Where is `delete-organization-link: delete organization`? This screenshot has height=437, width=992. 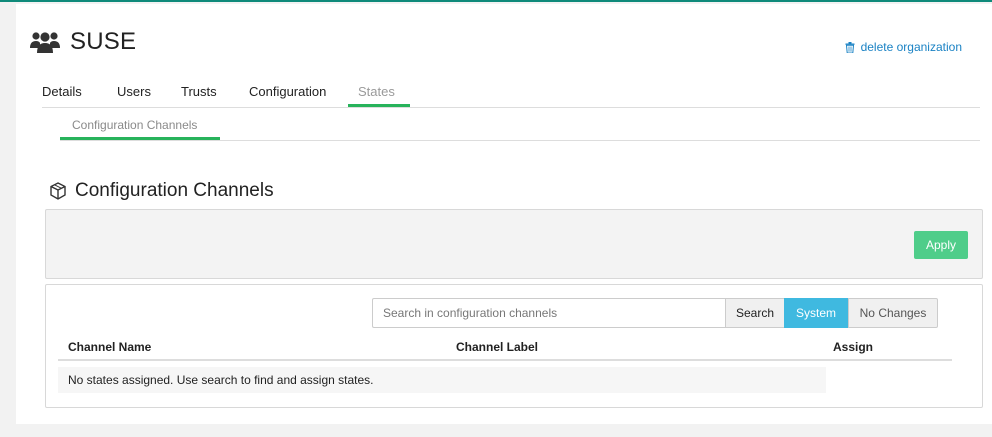
delete-organization-link: delete organization is located at coordinates (903, 47).